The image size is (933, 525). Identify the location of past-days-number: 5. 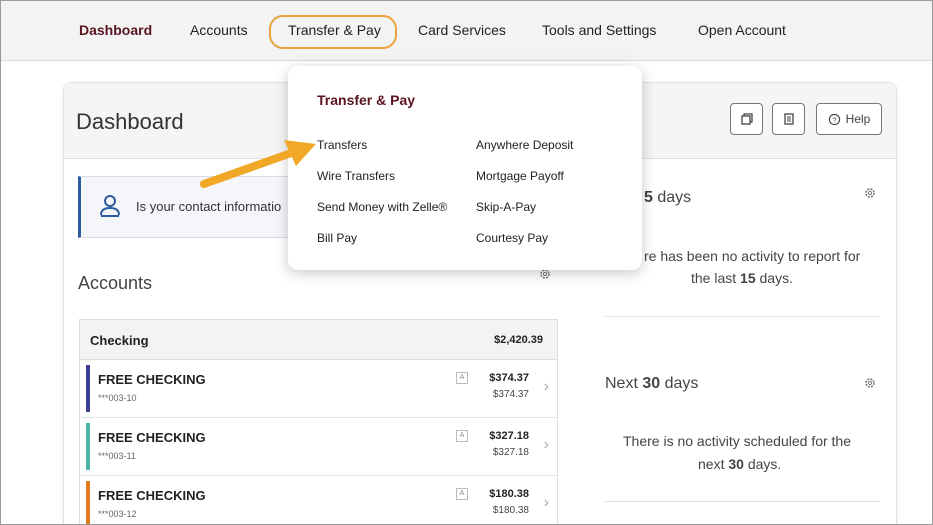
(648, 197).